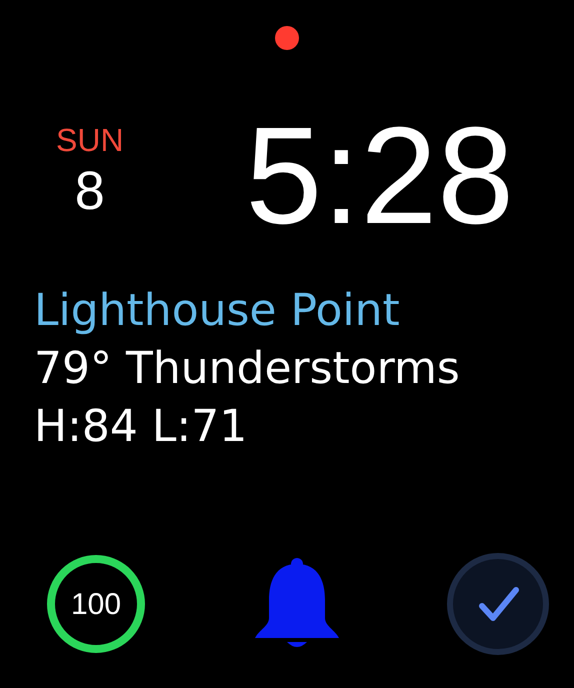  Describe the element at coordinates (247, 369) in the screenshot. I see `weather-condition: 79° Thunderstorms` at that location.